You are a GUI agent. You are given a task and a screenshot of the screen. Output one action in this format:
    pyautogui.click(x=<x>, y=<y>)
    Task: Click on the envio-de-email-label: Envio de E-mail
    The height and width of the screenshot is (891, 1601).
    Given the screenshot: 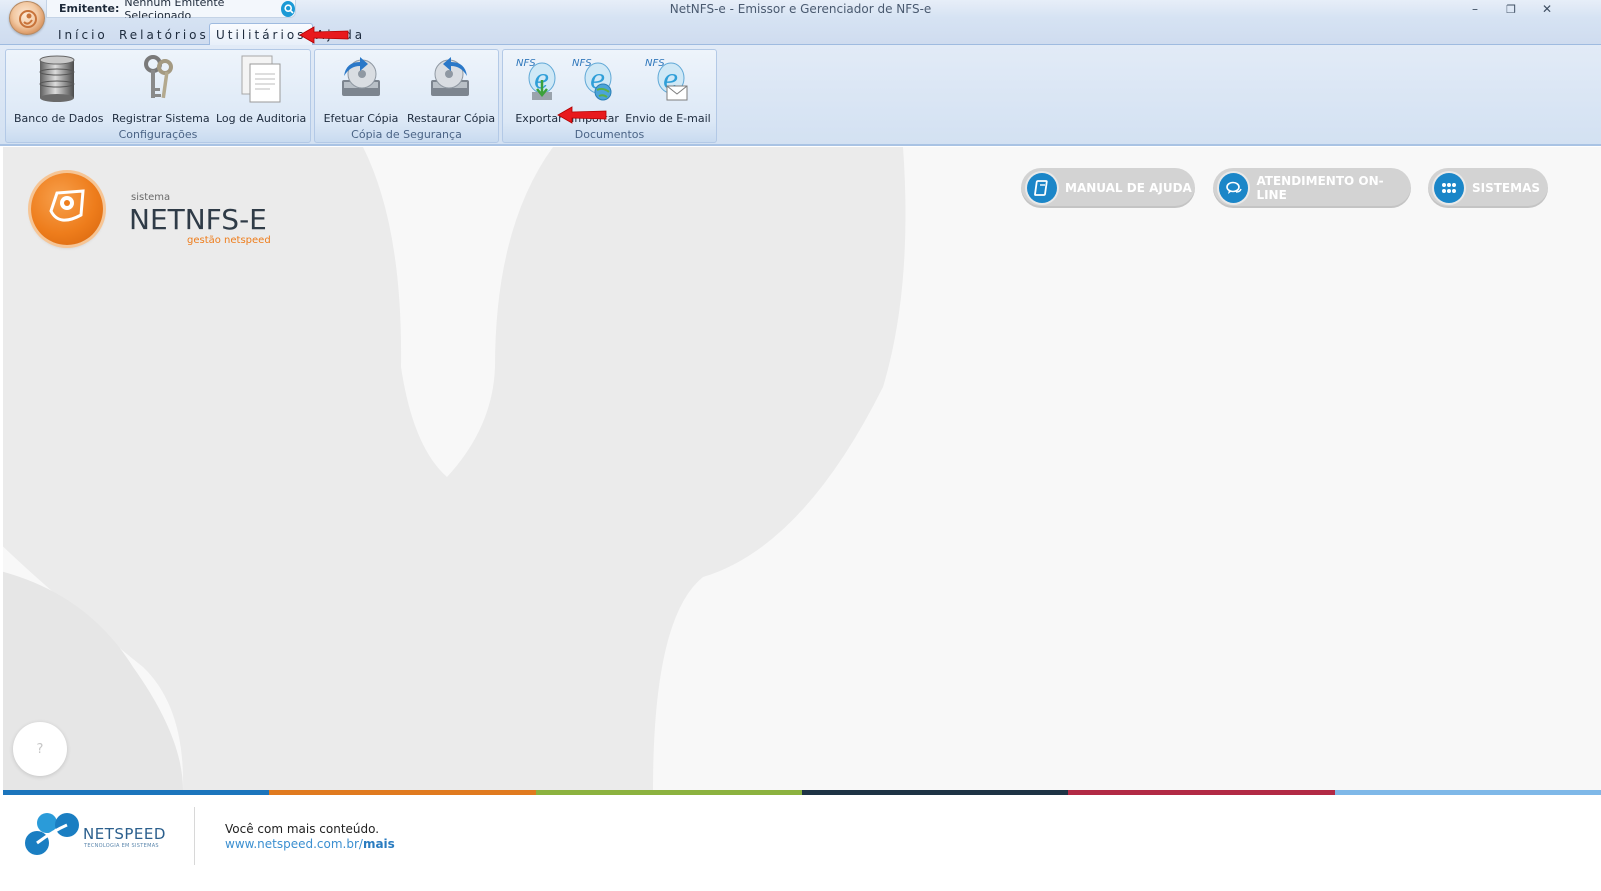 What is the action you would take?
    pyautogui.click(x=668, y=118)
    